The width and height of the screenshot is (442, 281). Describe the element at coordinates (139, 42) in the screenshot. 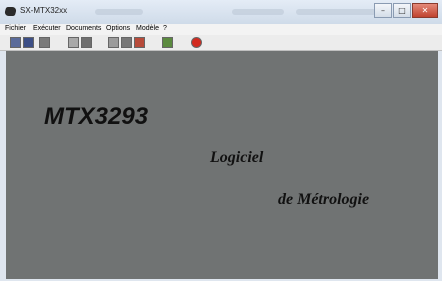

I see `instrument-icon` at that location.